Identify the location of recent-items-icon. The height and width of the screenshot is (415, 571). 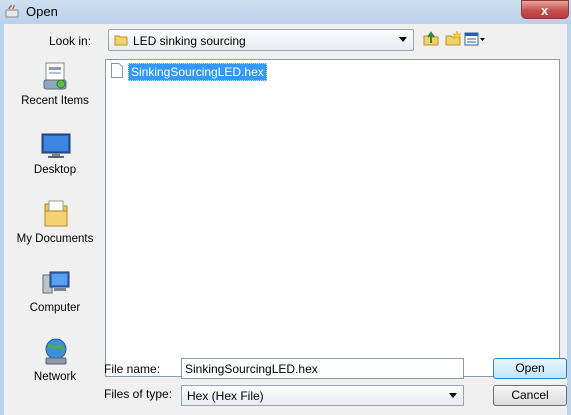
(55, 76).